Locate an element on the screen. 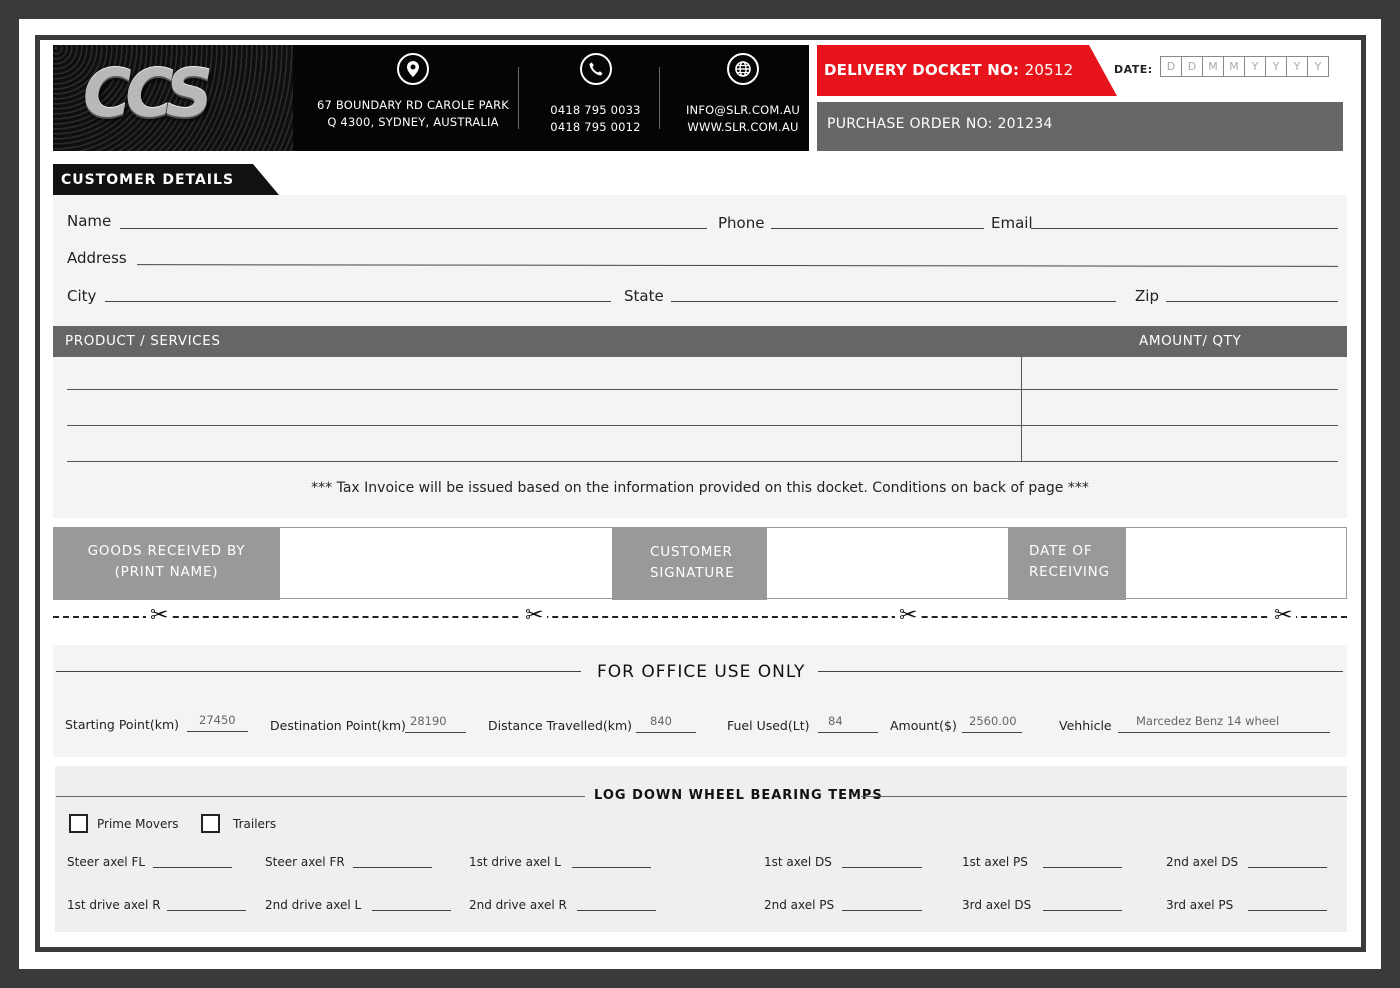 The height and width of the screenshot is (988, 1400). destination-point-label: Destination Point(km) is located at coordinates (338, 725).